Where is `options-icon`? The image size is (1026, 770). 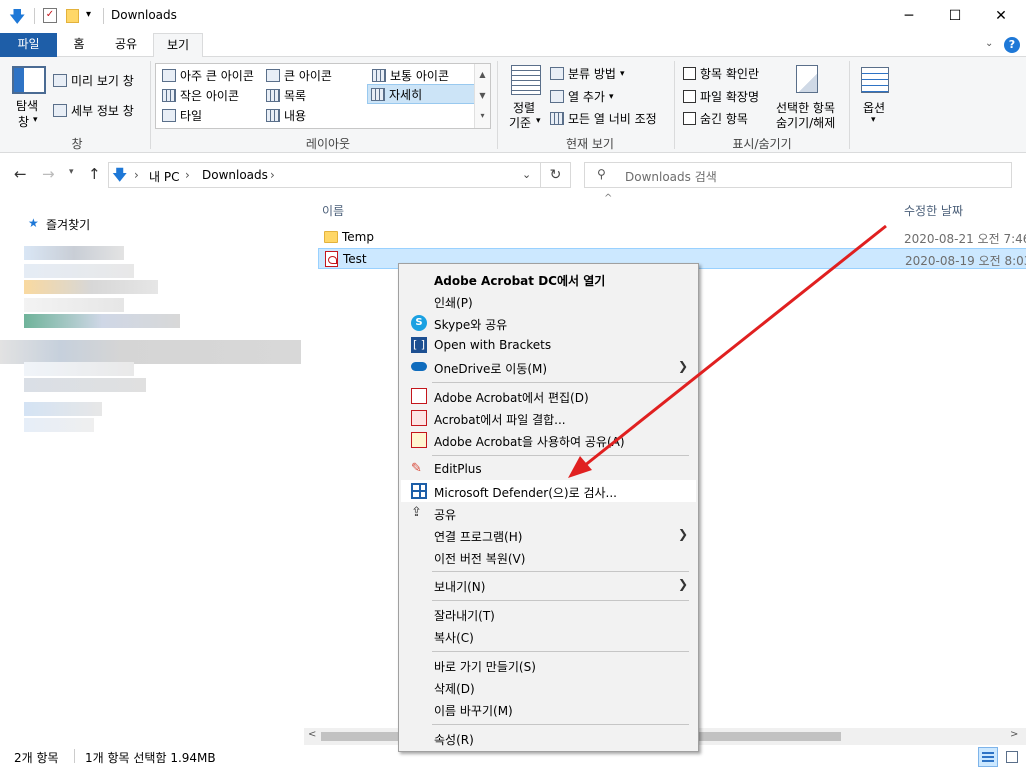
options-icon is located at coordinates (875, 80).